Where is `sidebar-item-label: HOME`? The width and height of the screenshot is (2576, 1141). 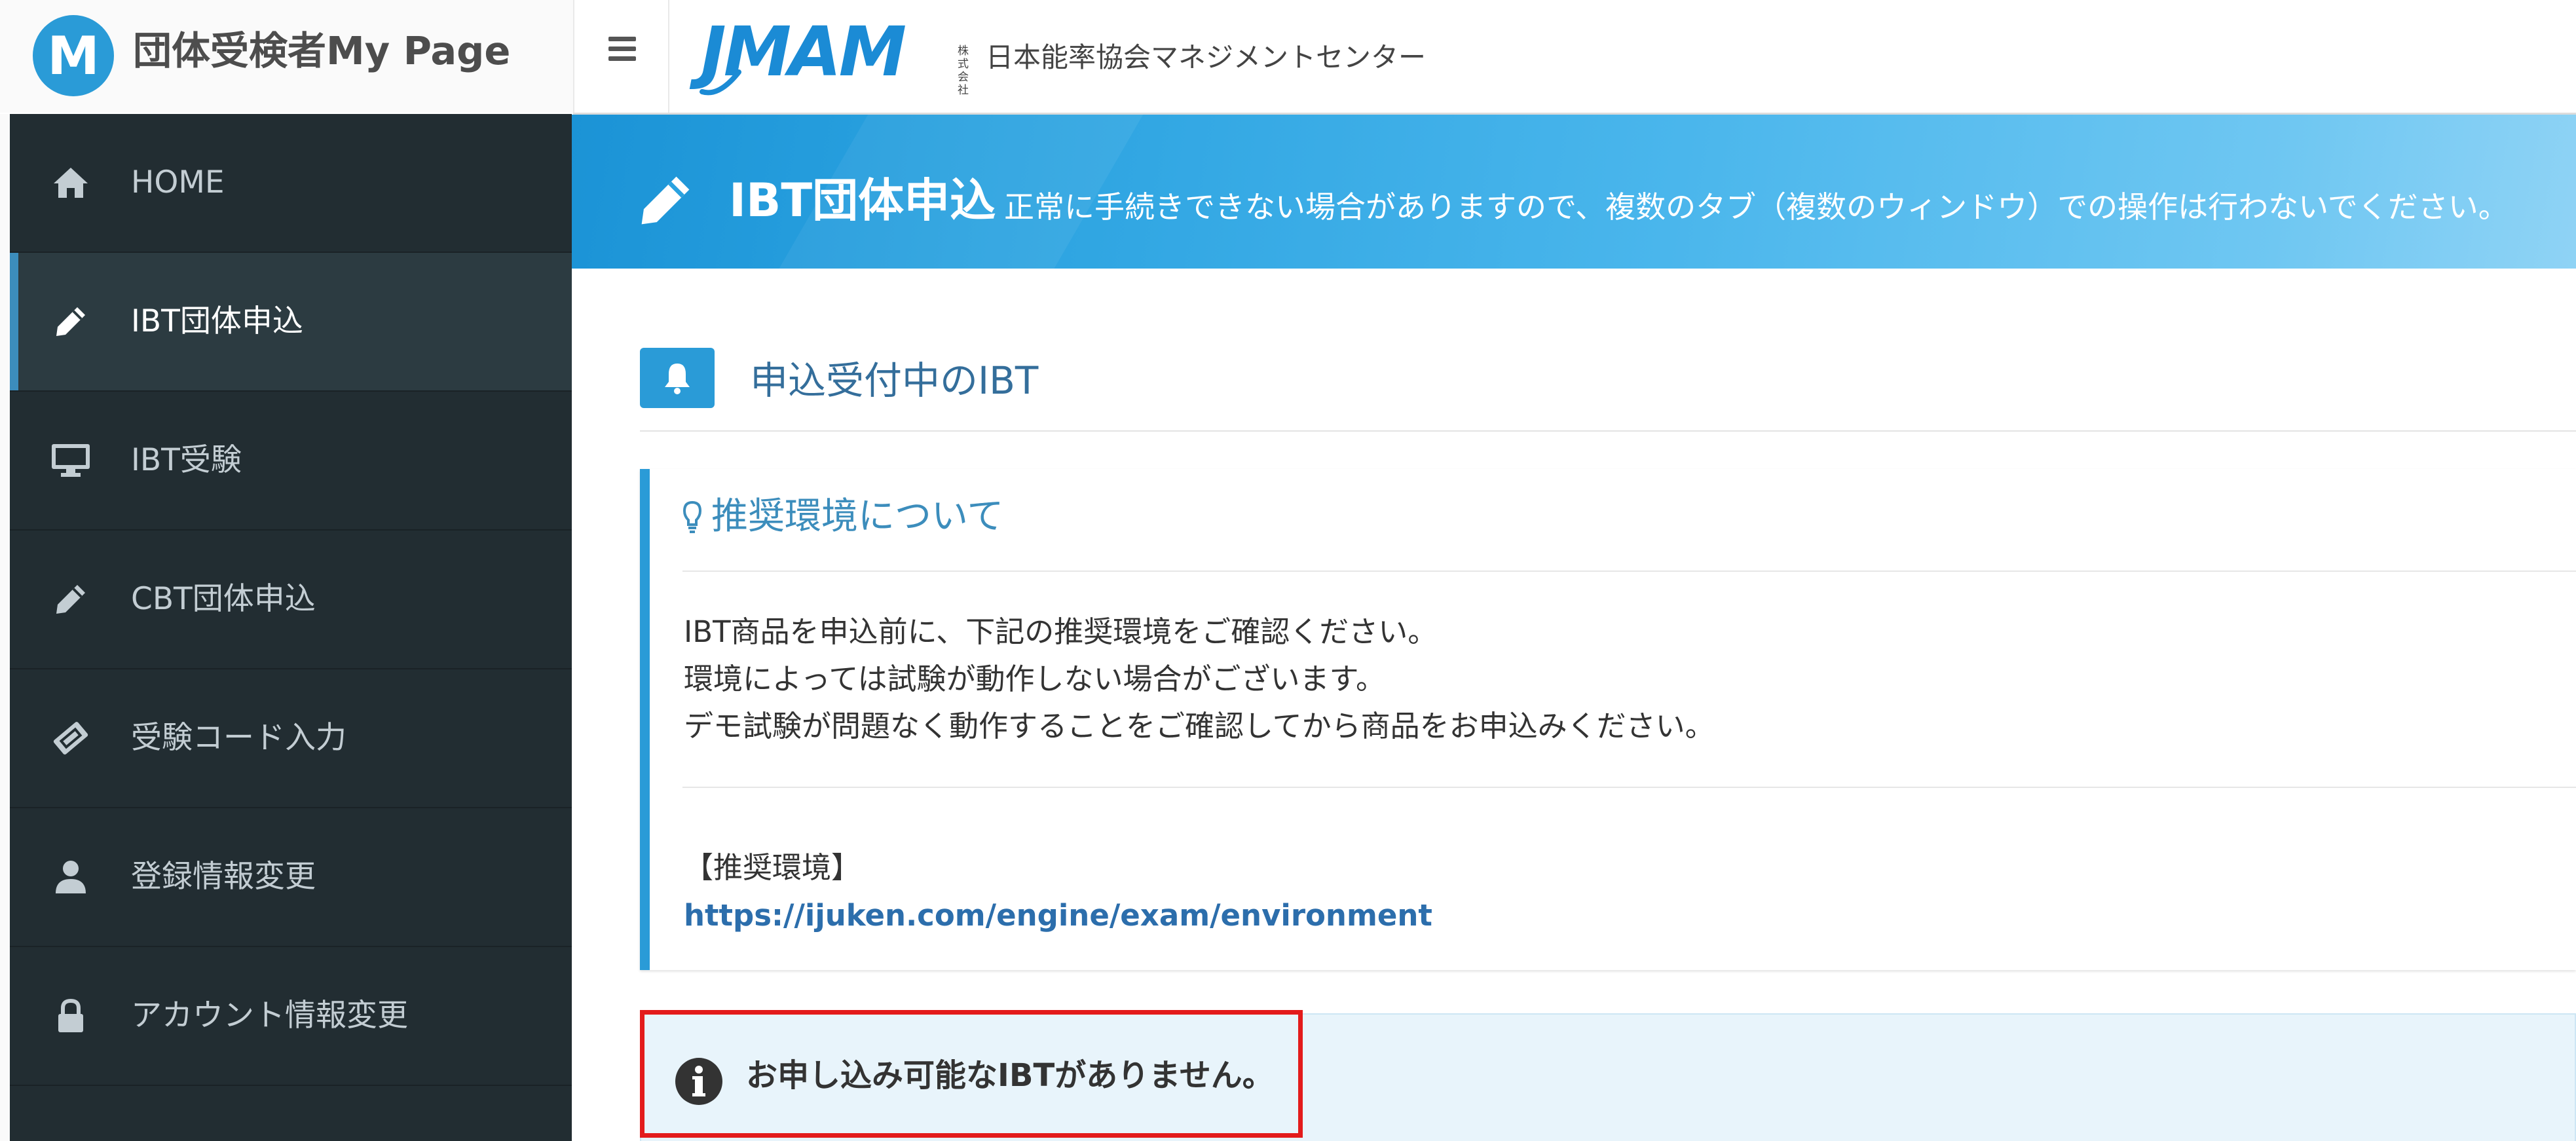
sidebar-item-label: HOME is located at coordinates (178, 182).